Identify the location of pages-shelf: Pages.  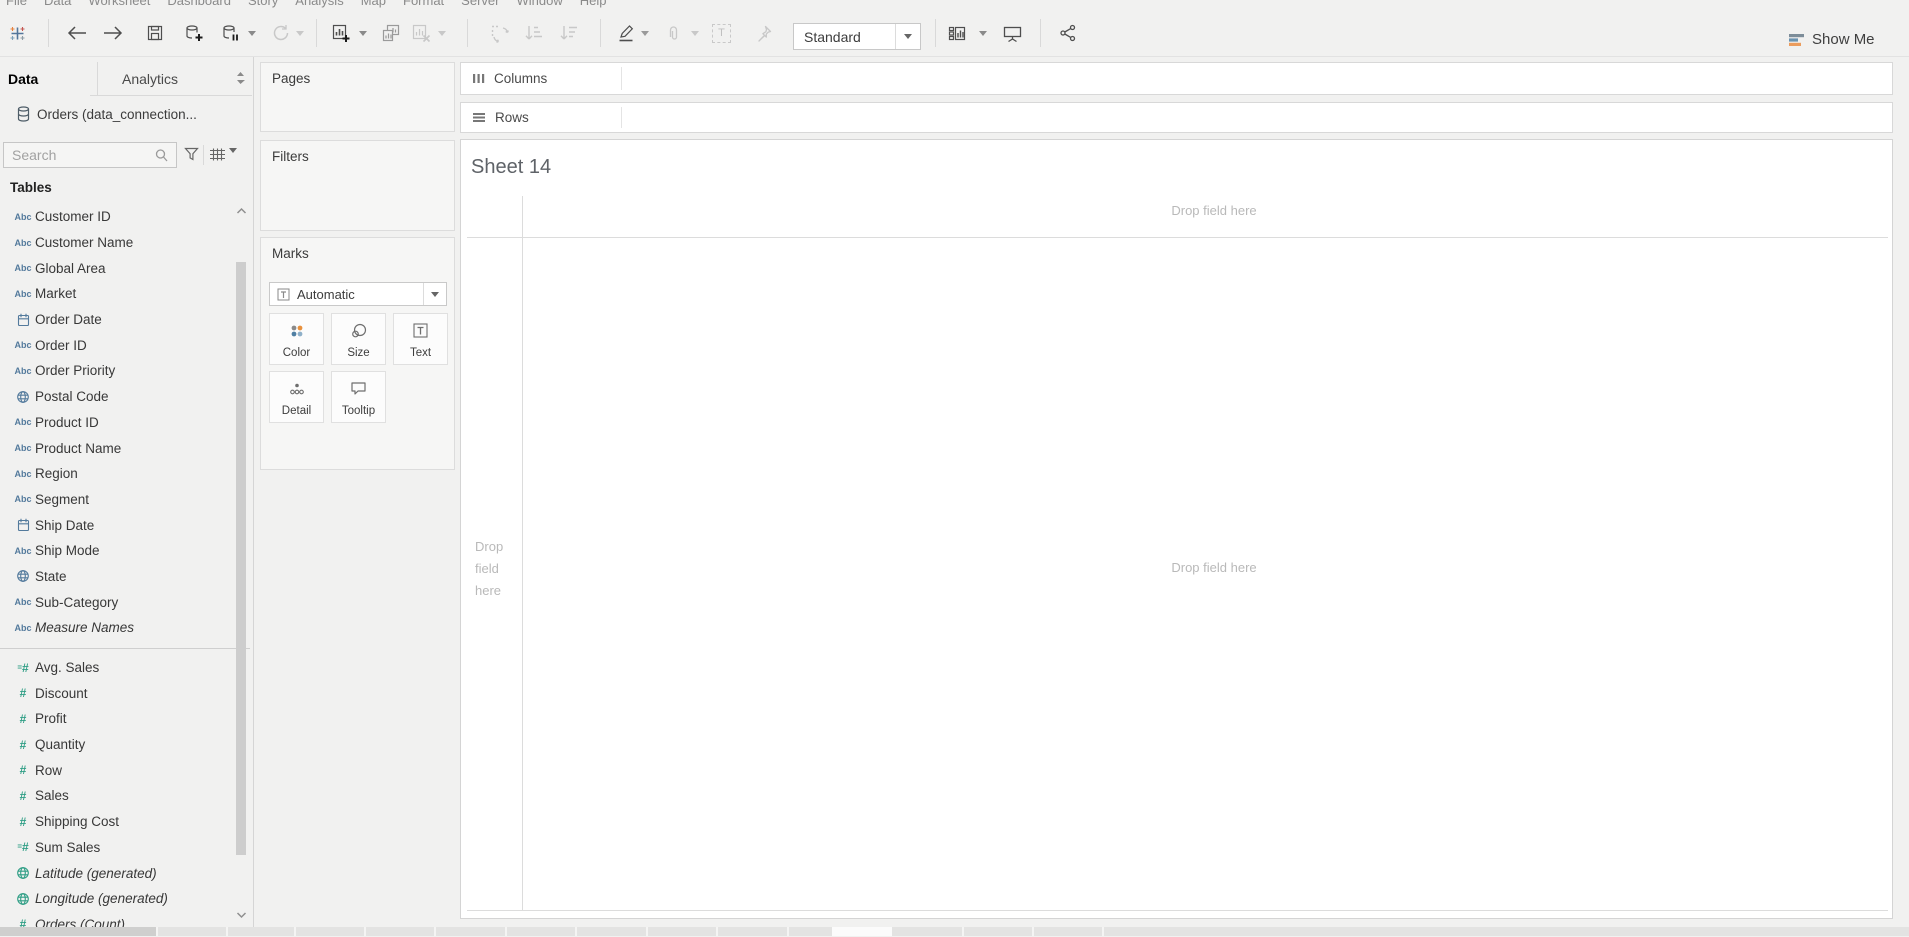
(357, 97).